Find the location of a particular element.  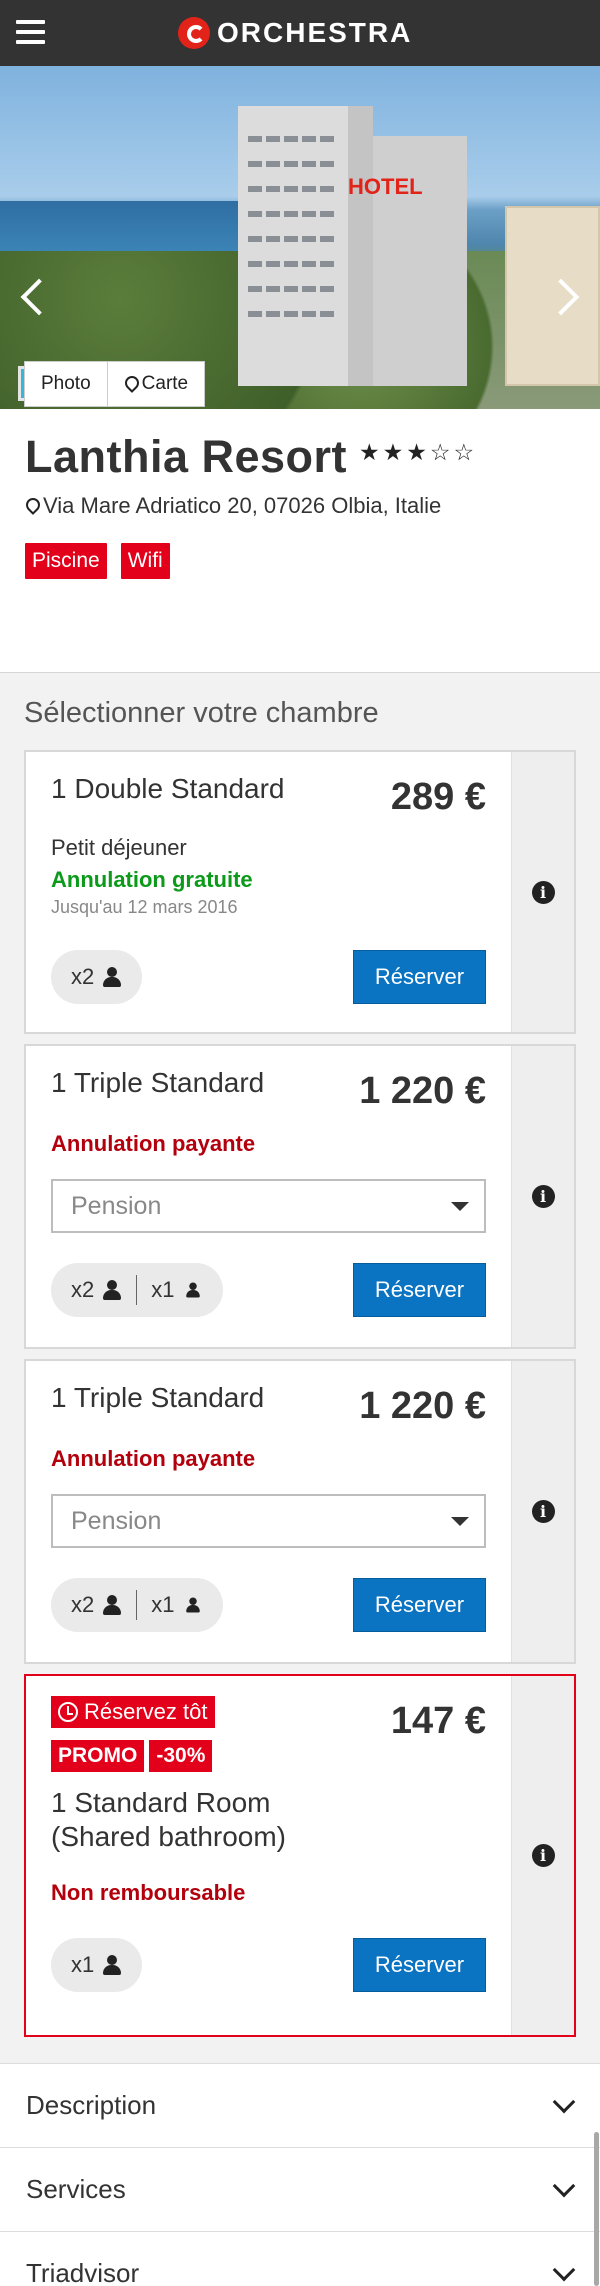

clock-icon is located at coordinates (68, 1712).